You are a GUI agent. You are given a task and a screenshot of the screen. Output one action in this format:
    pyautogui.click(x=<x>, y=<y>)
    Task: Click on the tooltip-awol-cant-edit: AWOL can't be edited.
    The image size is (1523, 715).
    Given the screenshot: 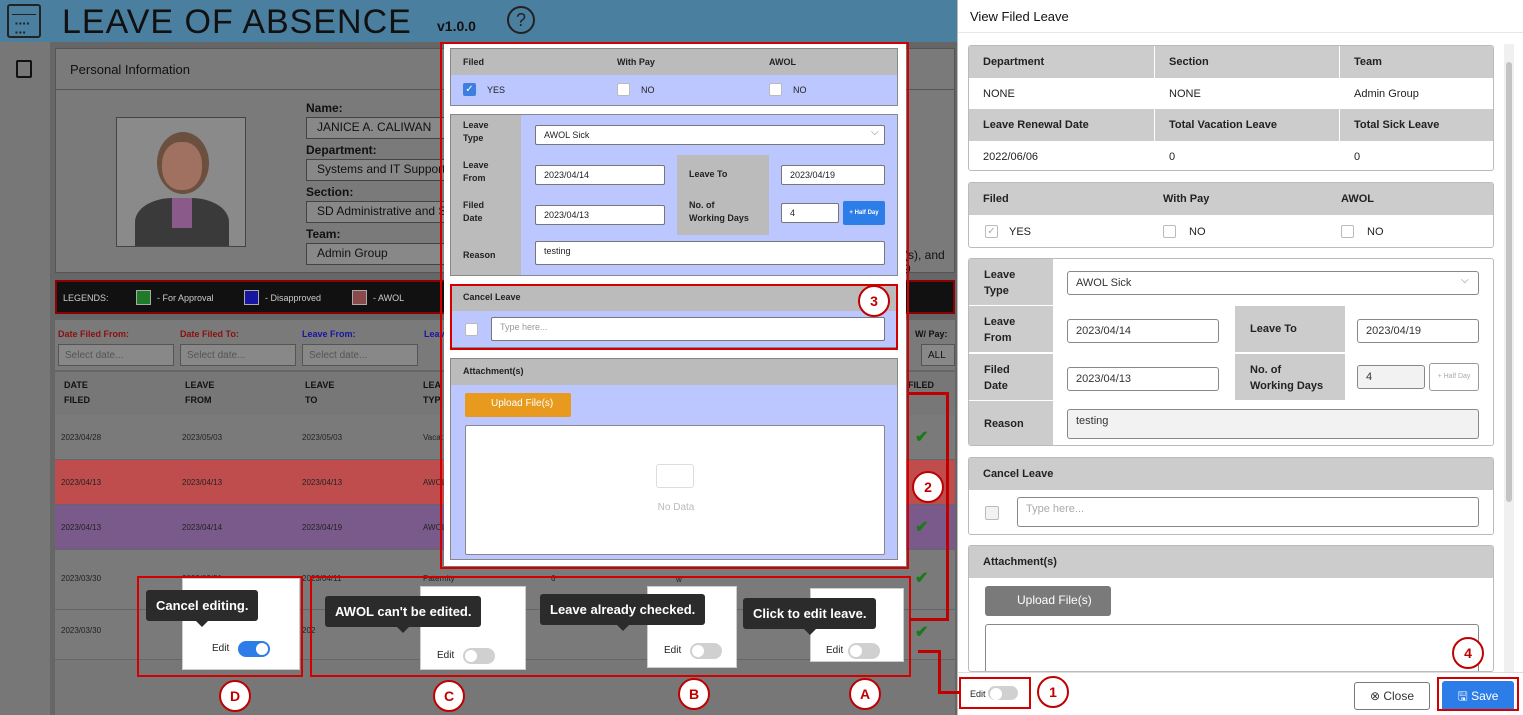 What is the action you would take?
    pyautogui.click(x=403, y=614)
    